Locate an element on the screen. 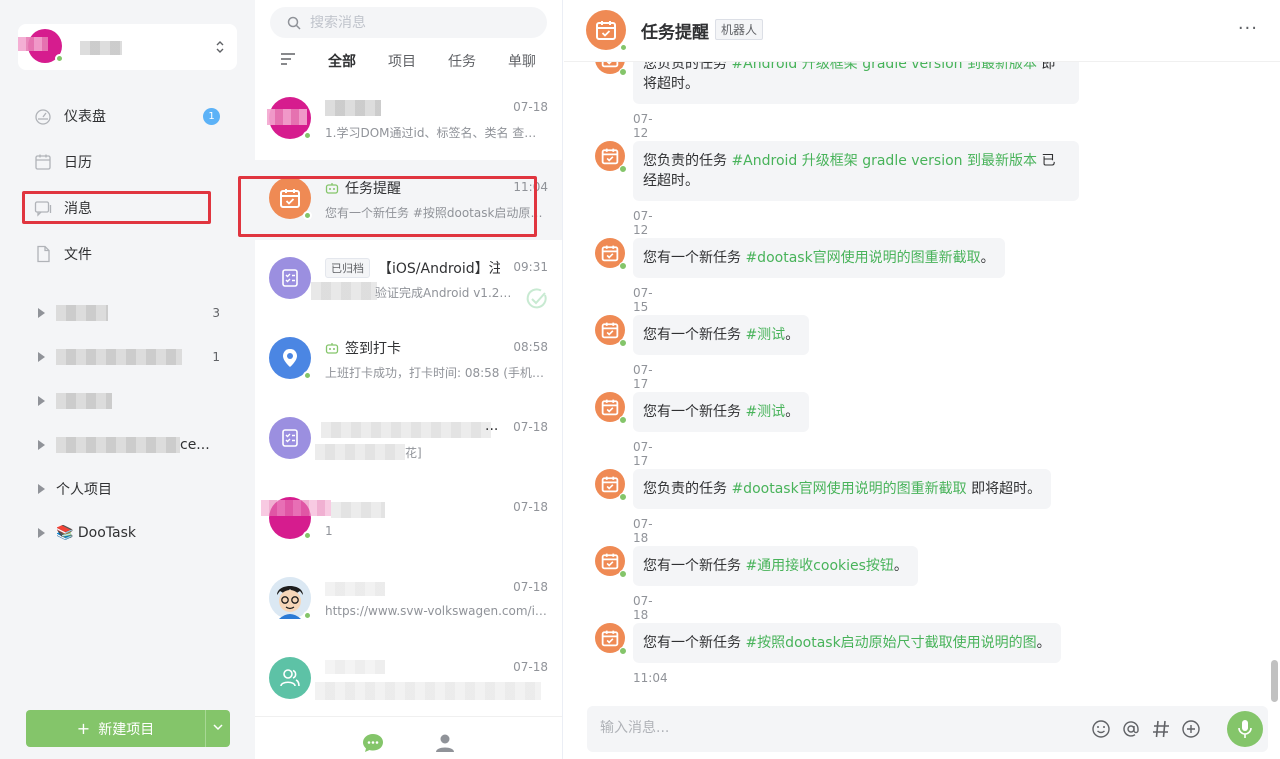 Image resolution: width=1280 pixels, height=759 pixels. contacts-icon is located at coordinates (445, 743).